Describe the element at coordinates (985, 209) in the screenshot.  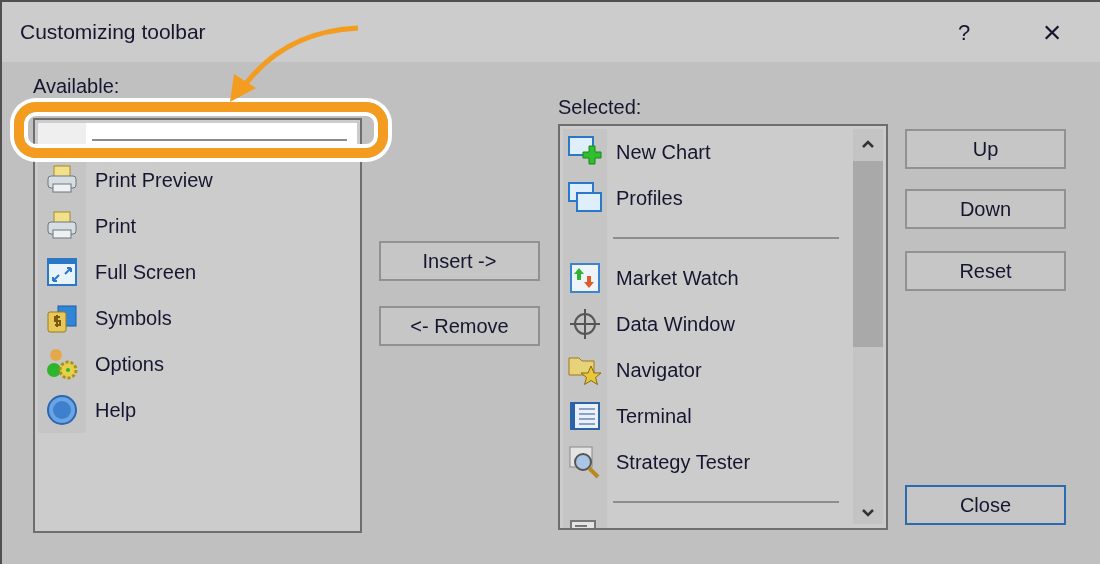
I see `side-button: Down` at that location.